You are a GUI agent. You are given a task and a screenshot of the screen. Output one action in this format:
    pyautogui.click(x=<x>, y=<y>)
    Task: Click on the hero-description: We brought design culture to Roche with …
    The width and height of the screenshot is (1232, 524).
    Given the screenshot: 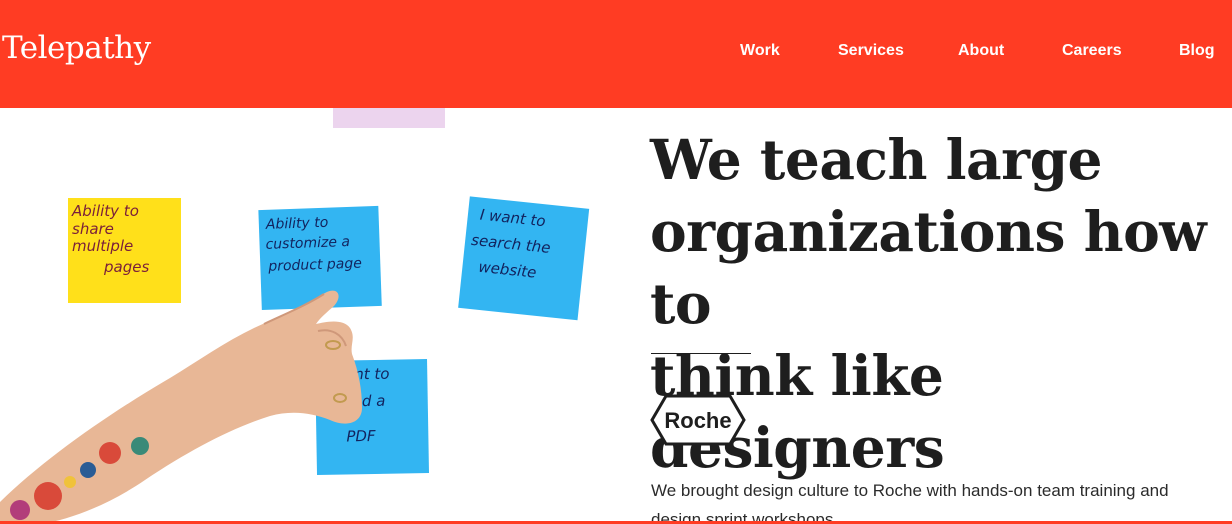 What is the action you would take?
    pyautogui.click(x=910, y=502)
    